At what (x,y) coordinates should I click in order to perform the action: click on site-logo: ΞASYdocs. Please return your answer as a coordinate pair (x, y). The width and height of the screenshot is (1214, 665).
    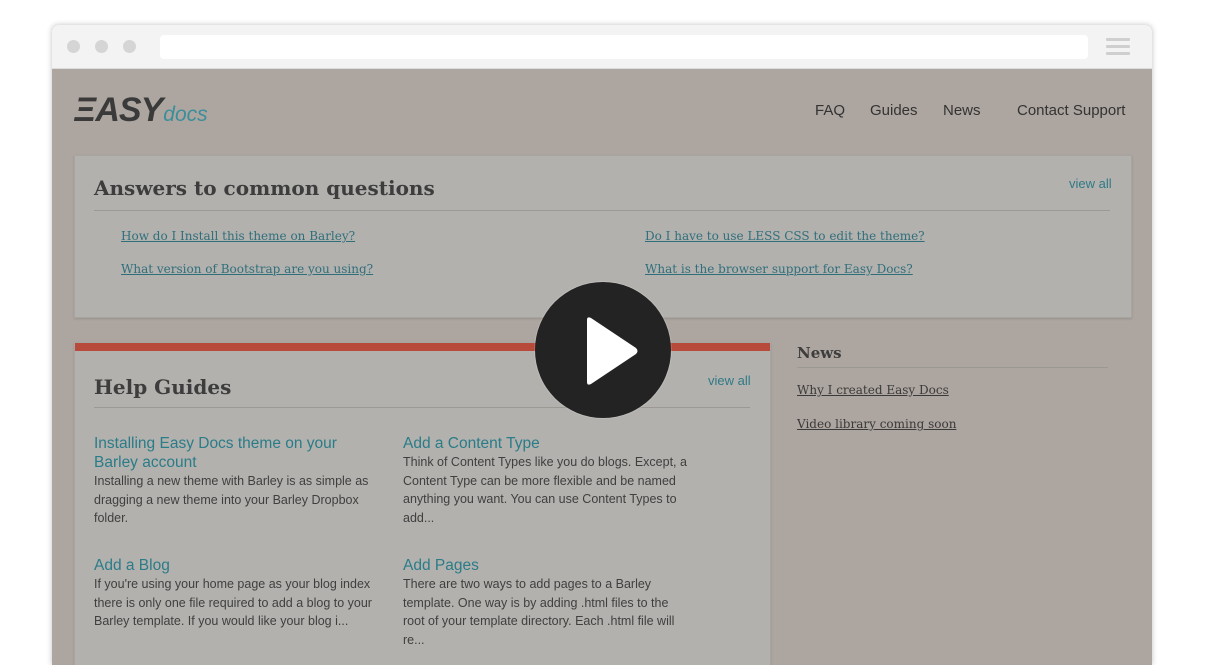
    Looking at the image, I should click on (141, 110).